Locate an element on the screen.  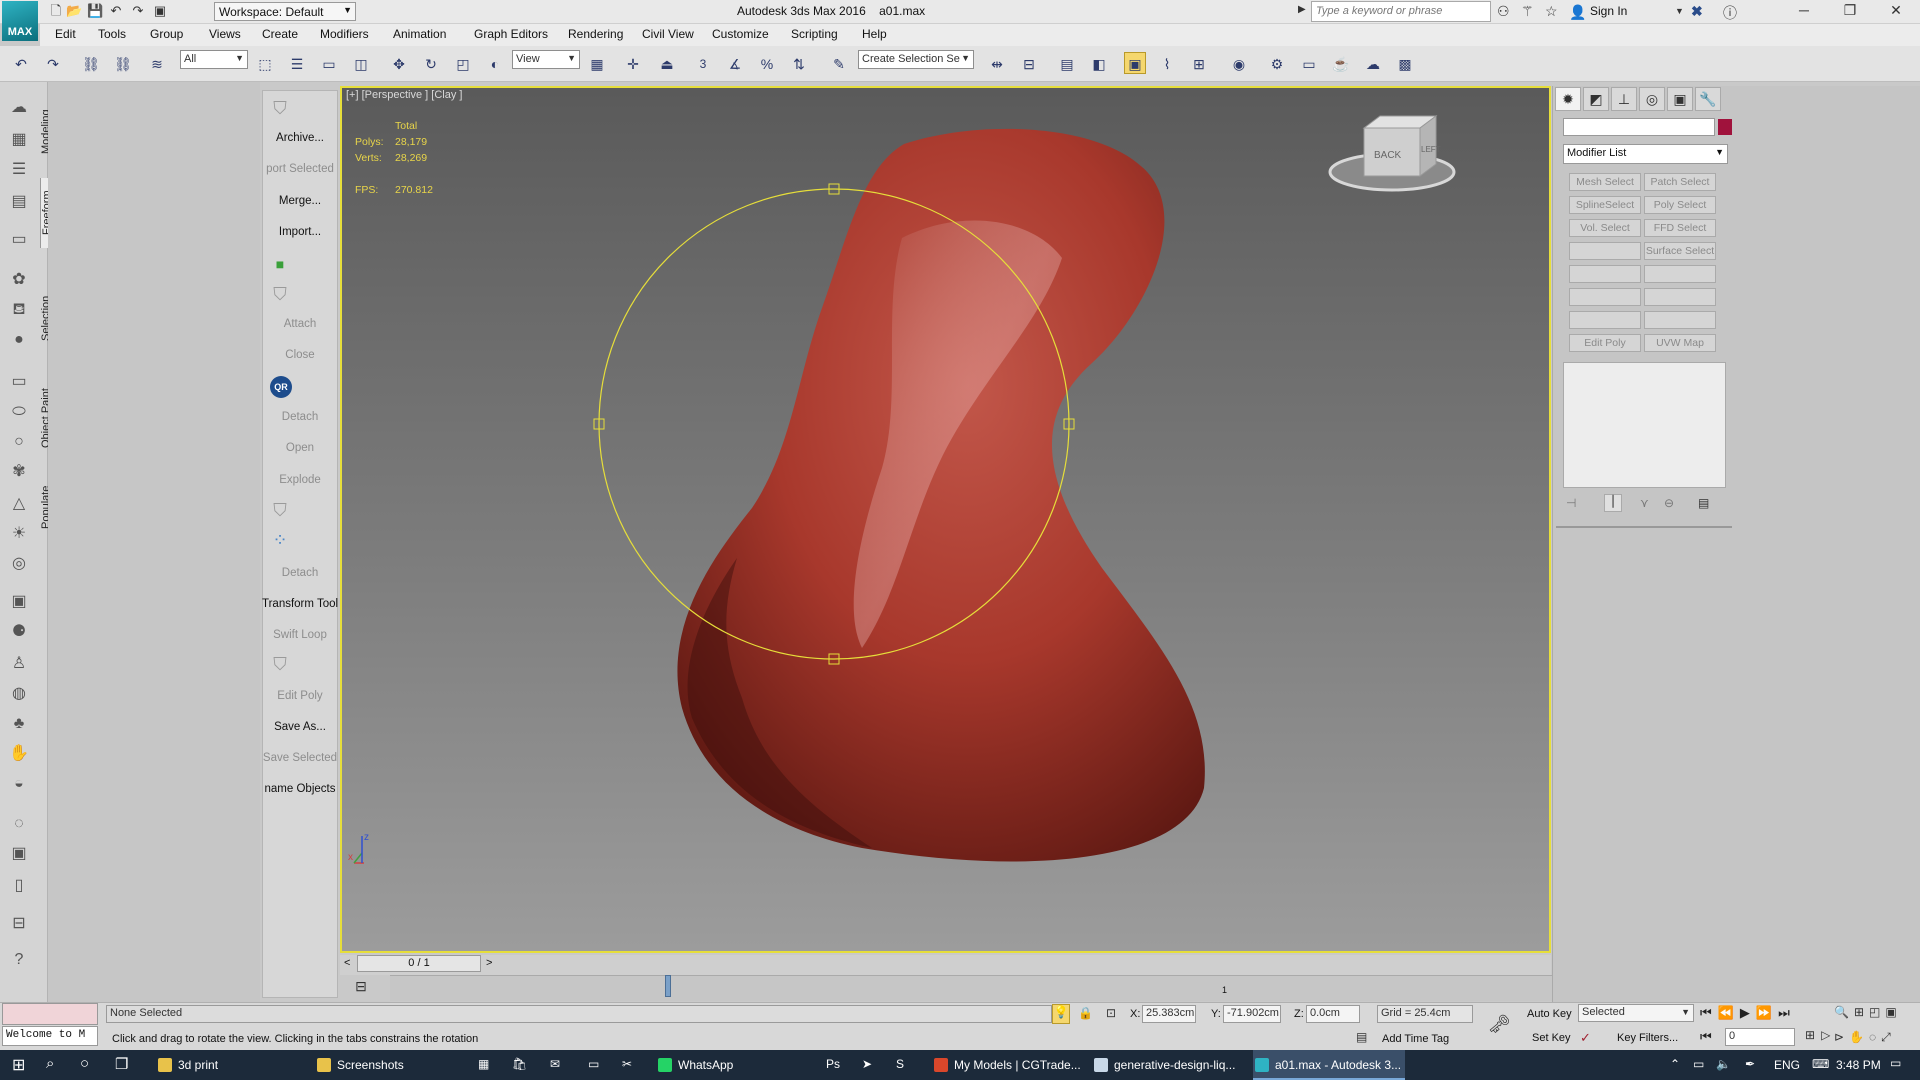
x-coordinate-field: 25.383cm is located at coordinates (1169, 1014).